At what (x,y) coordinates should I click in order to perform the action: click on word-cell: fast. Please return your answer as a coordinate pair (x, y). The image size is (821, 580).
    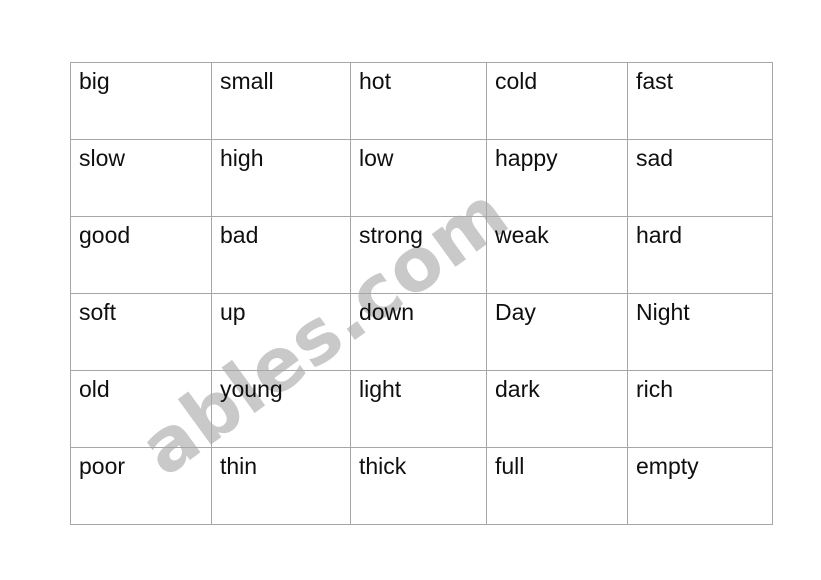
    Looking at the image, I should click on (700, 101).